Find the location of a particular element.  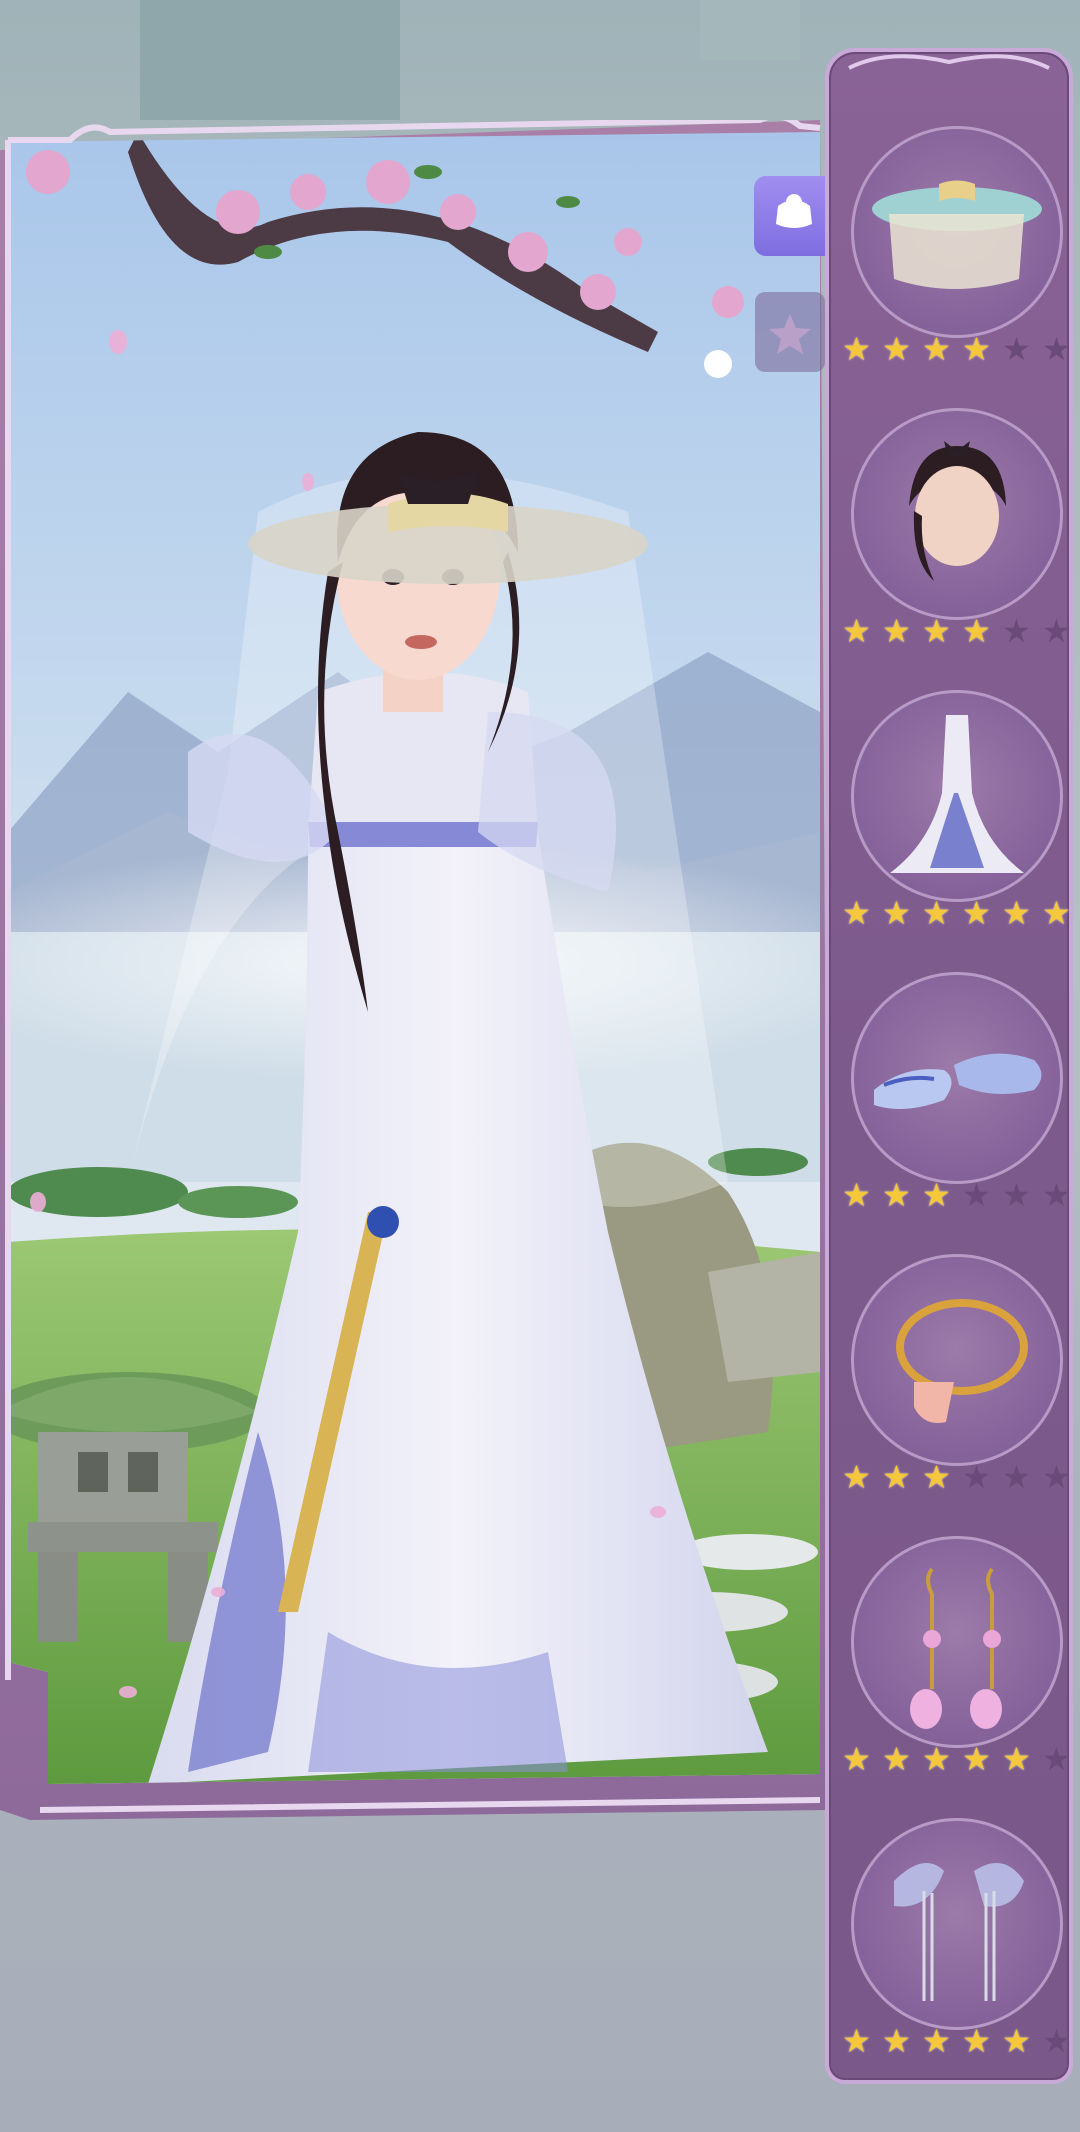

item-slot-hair is located at coordinates (957, 514).